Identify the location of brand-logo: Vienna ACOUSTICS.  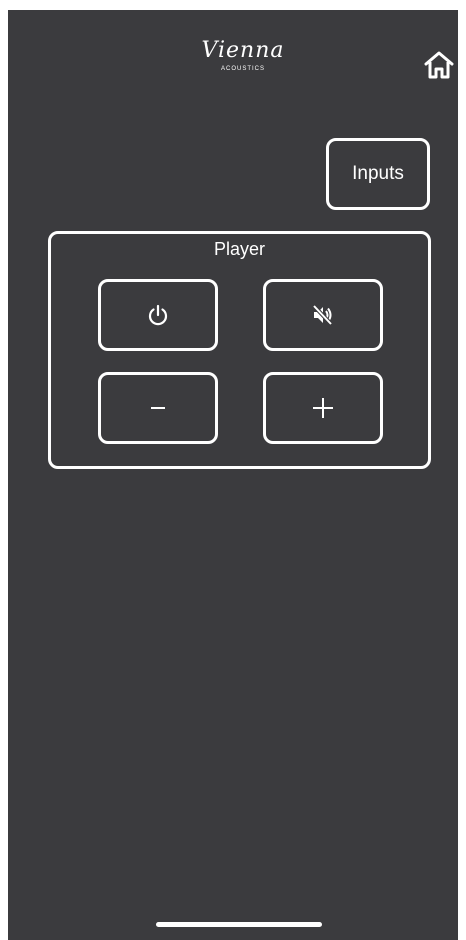
(243, 64).